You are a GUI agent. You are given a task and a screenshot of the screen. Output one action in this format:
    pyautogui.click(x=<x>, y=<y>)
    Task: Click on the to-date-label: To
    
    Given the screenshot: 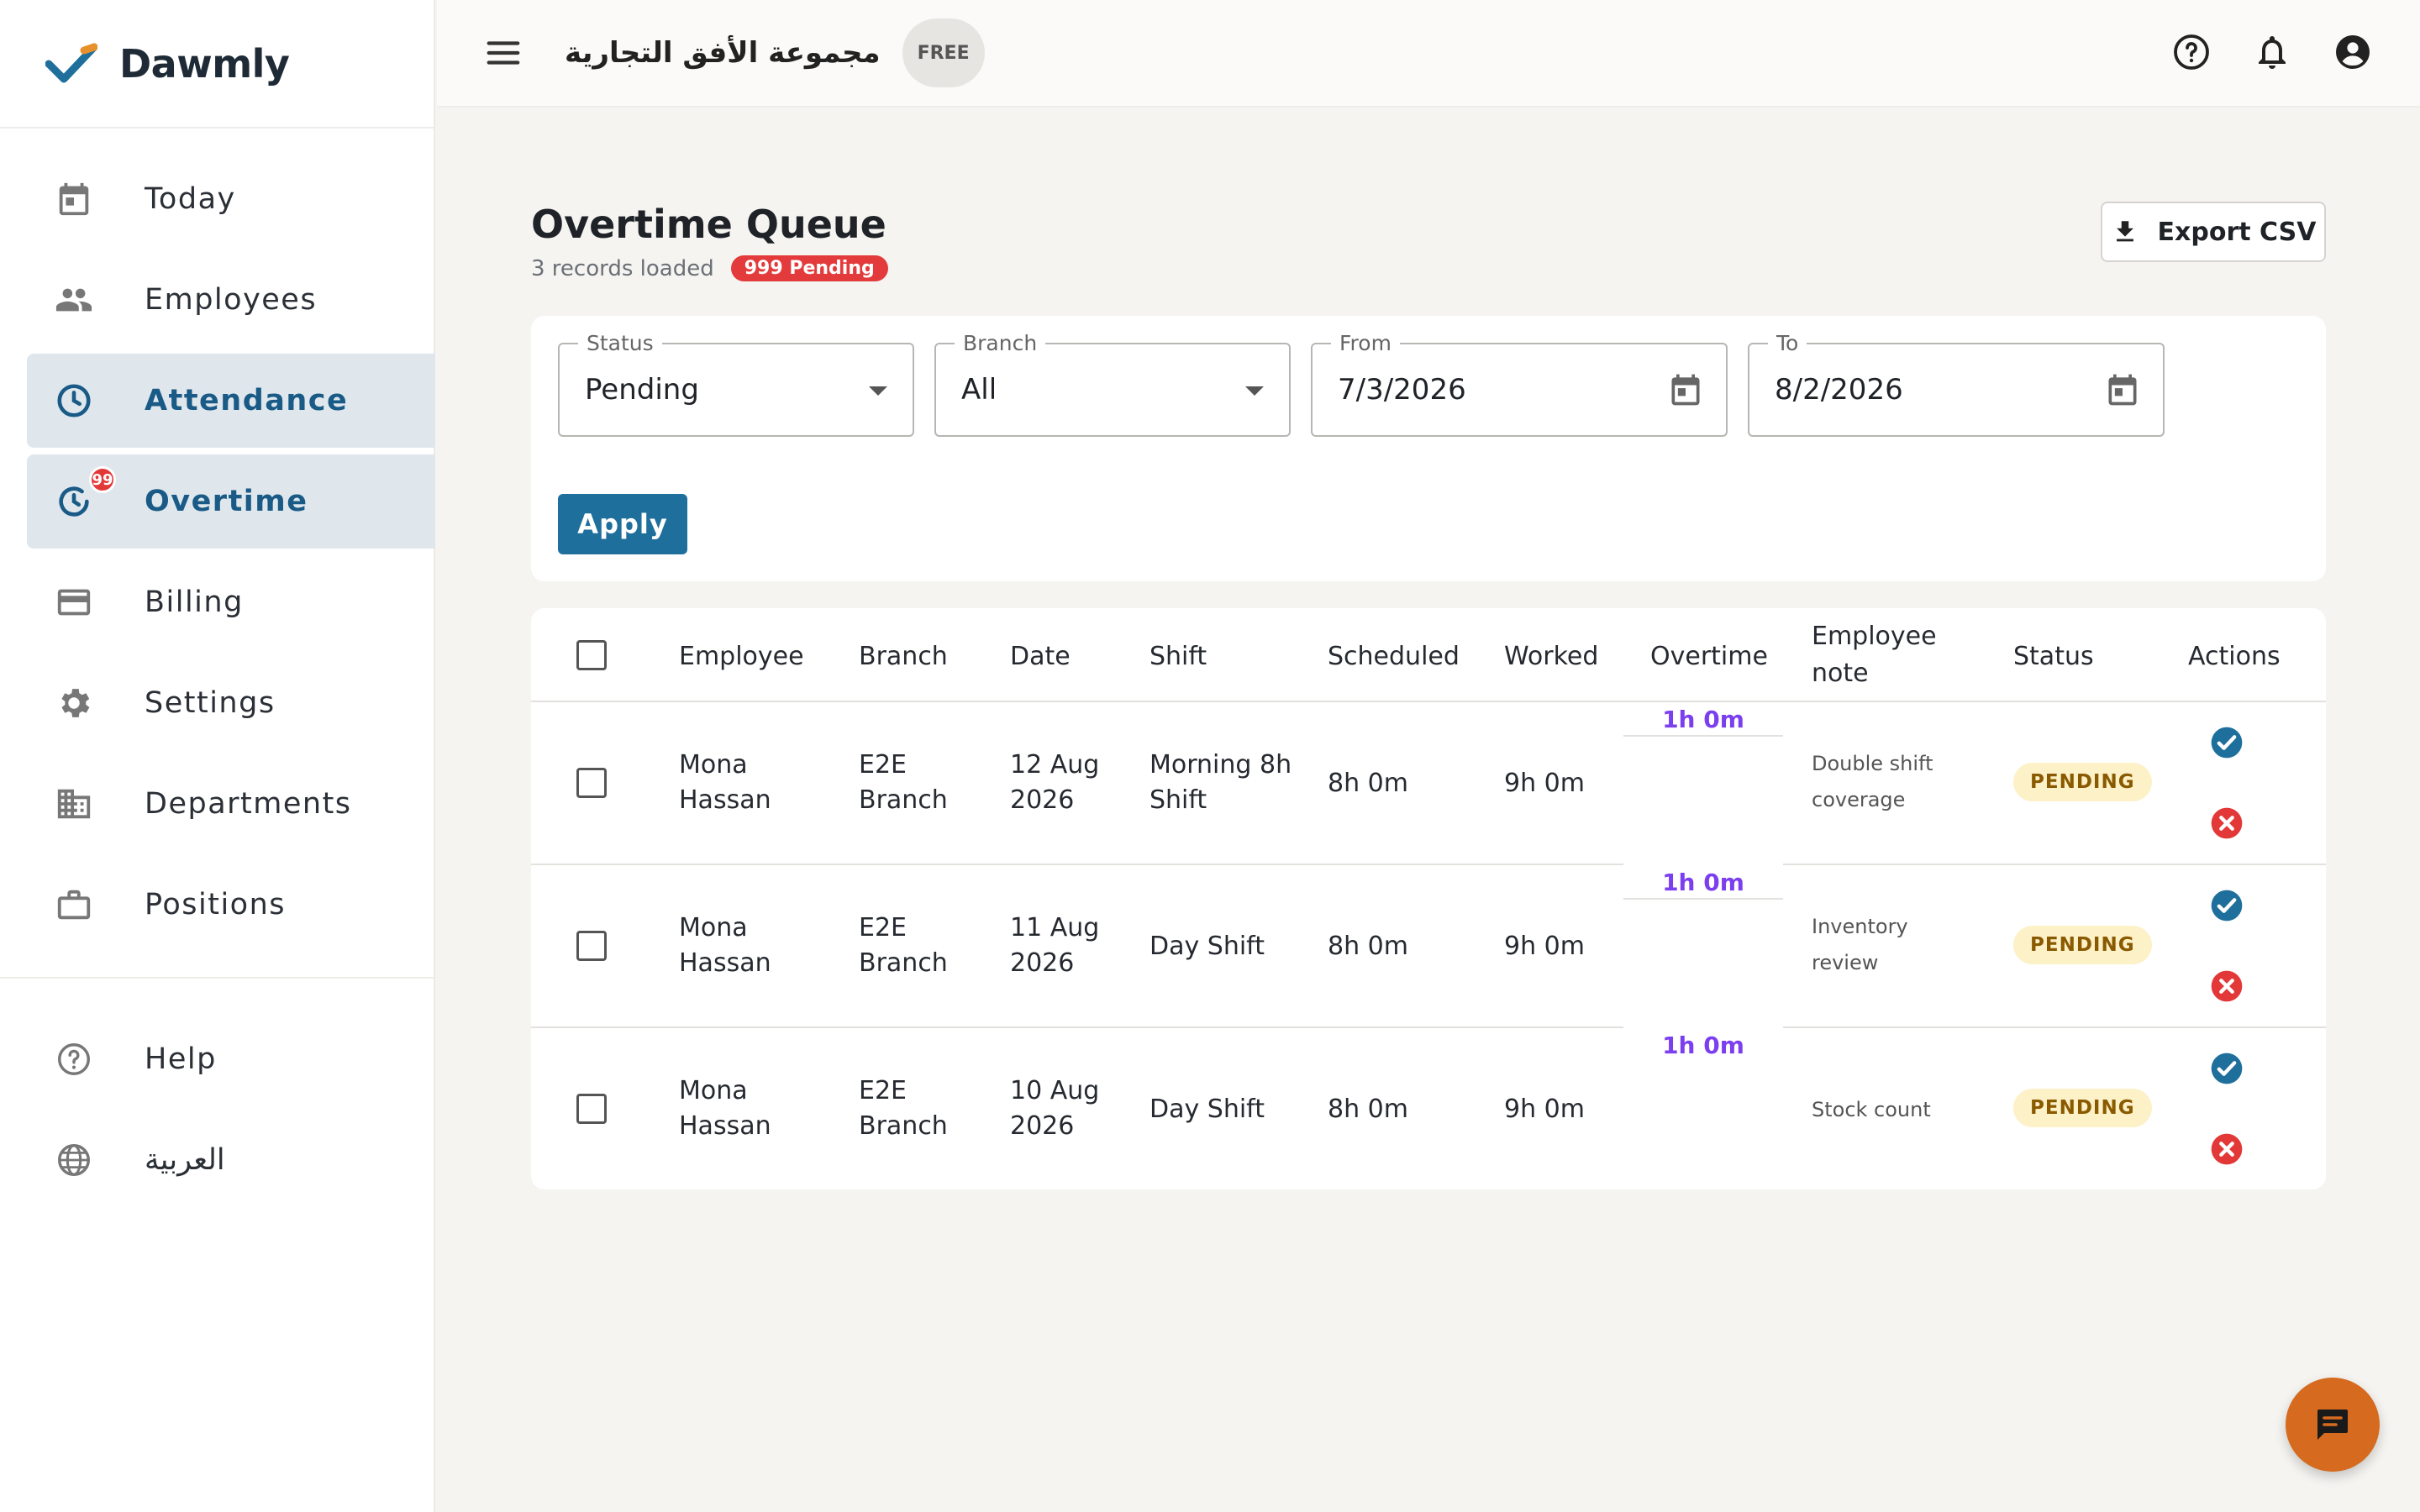 What is the action you would take?
    pyautogui.click(x=1788, y=343)
    